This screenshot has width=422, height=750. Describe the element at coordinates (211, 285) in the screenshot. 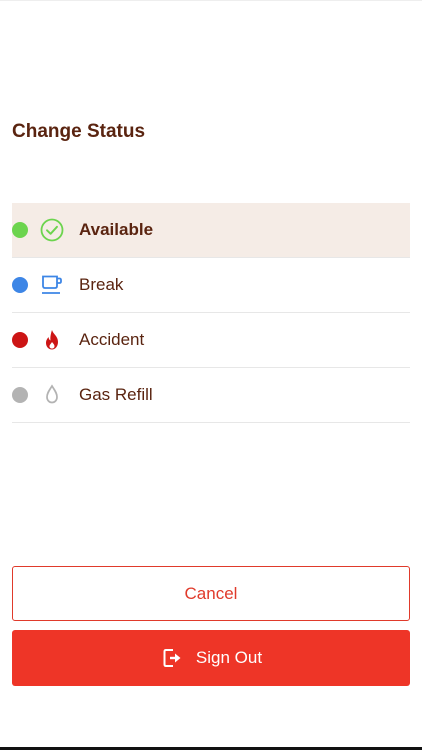

I see `status-item-break: Break` at that location.